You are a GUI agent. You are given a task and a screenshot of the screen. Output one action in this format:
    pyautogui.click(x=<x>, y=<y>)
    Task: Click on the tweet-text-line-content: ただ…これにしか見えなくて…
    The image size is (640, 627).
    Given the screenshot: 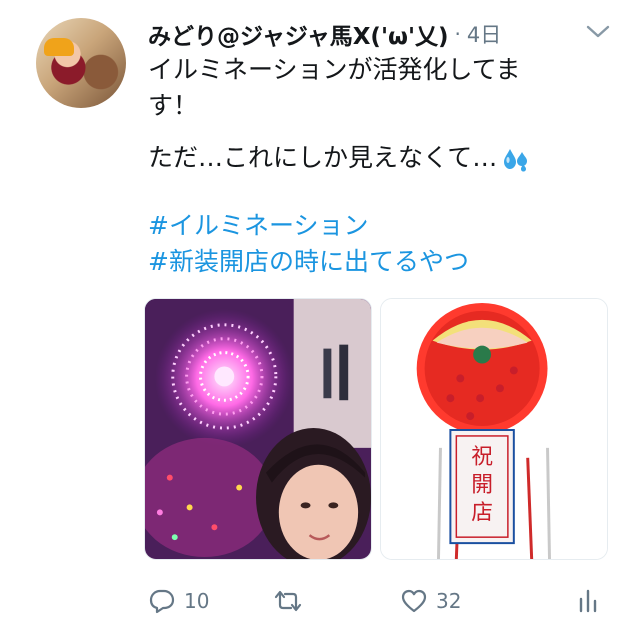 What is the action you would take?
    pyautogui.click(x=323, y=157)
    